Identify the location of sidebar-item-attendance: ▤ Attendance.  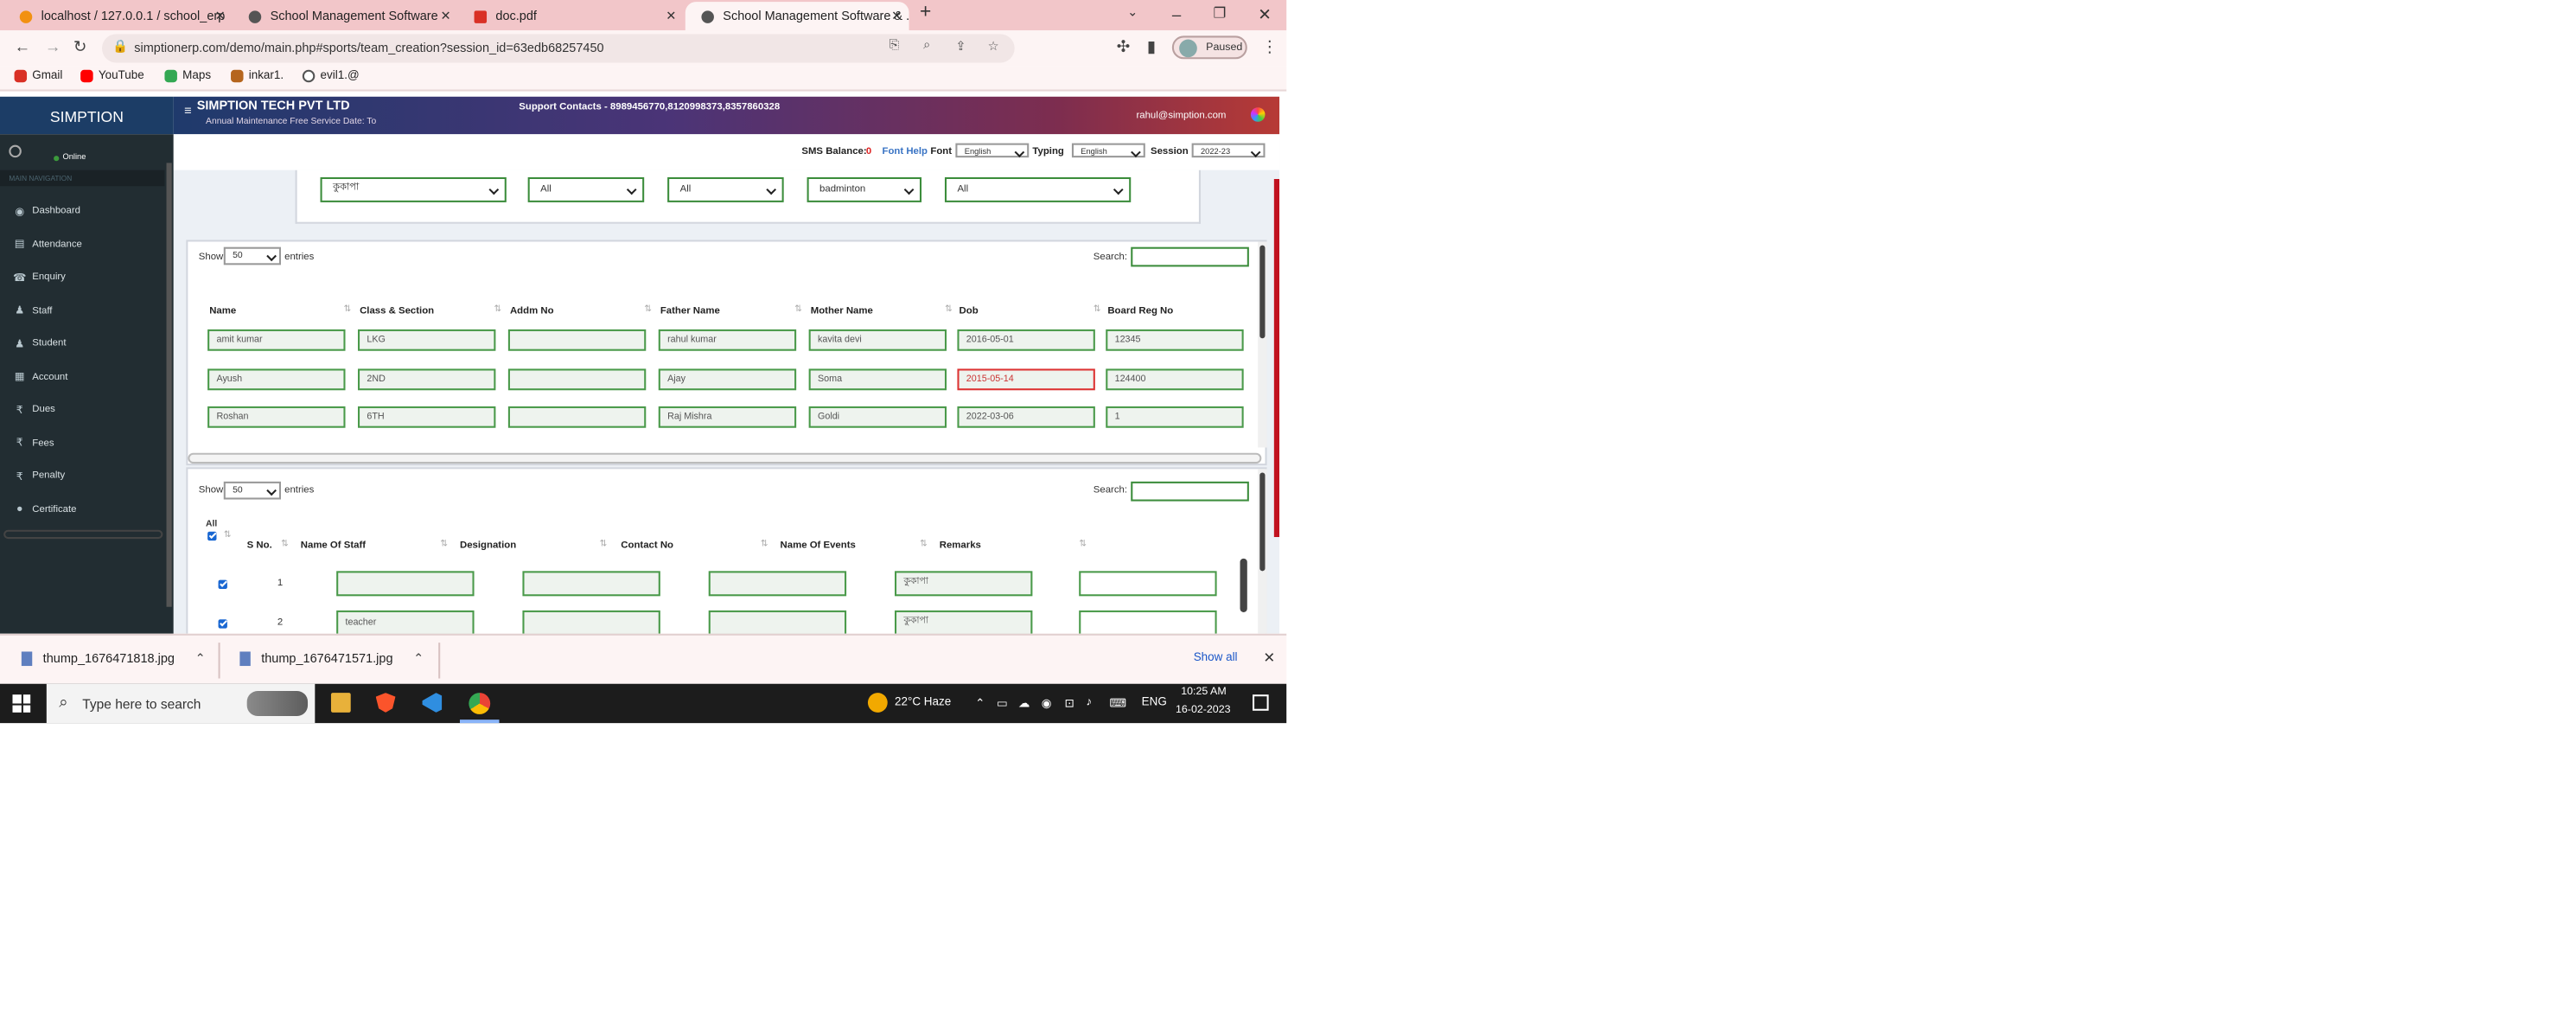
(82, 244).